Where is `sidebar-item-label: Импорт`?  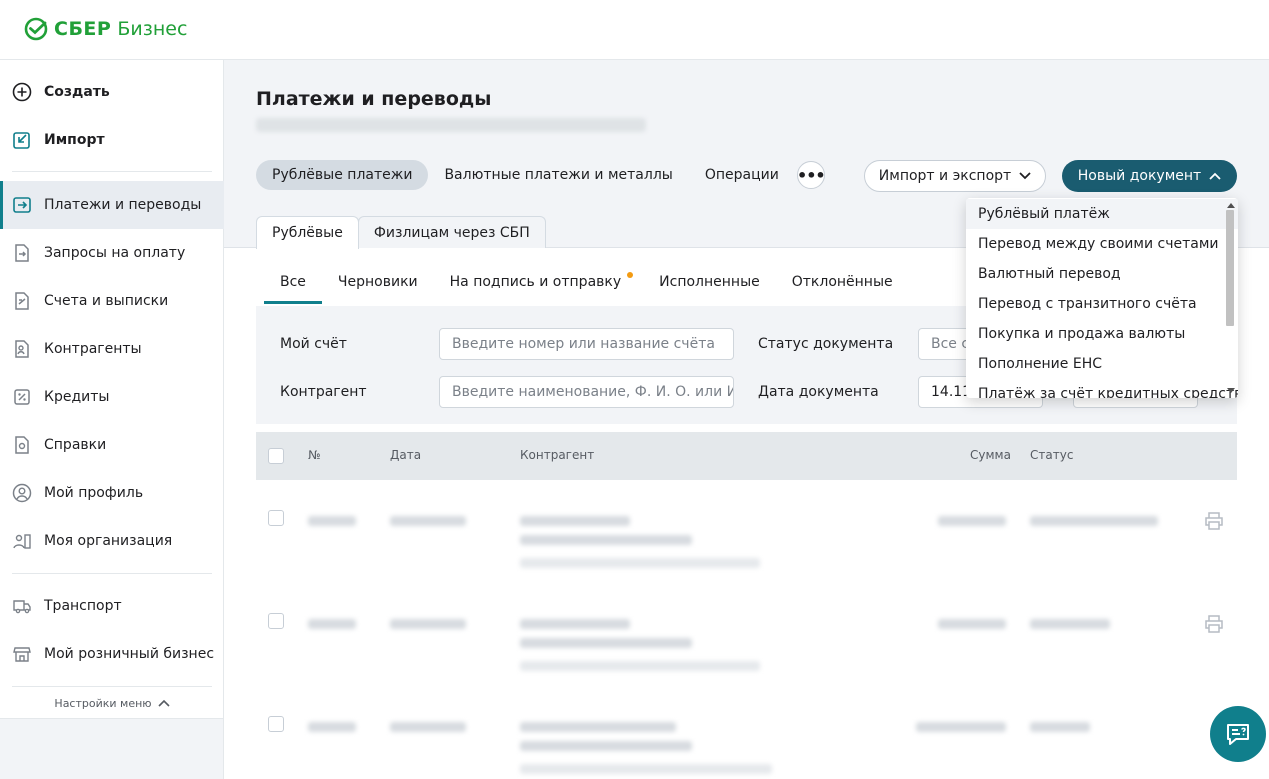 sidebar-item-label: Импорт is located at coordinates (74, 140).